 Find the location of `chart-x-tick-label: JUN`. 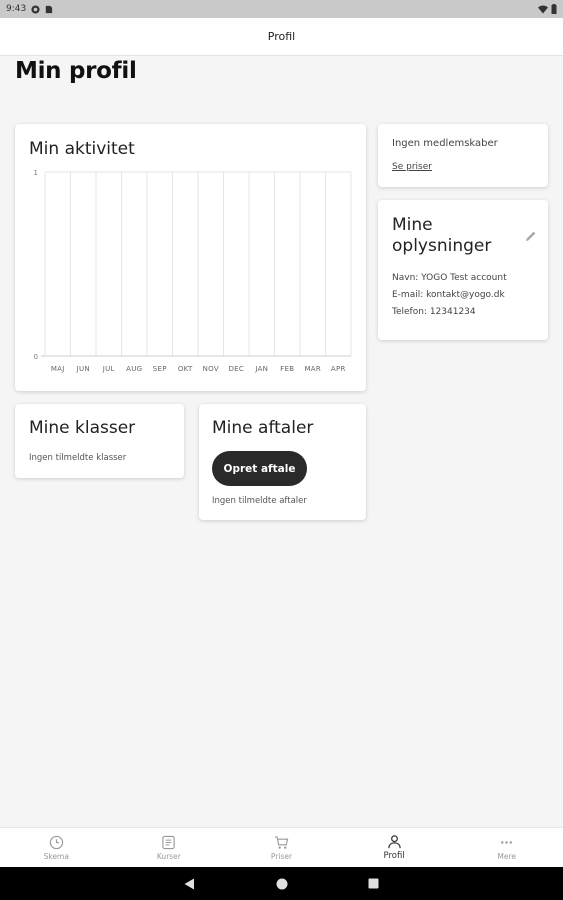

chart-x-tick-label: JUN is located at coordinates (83, 369).